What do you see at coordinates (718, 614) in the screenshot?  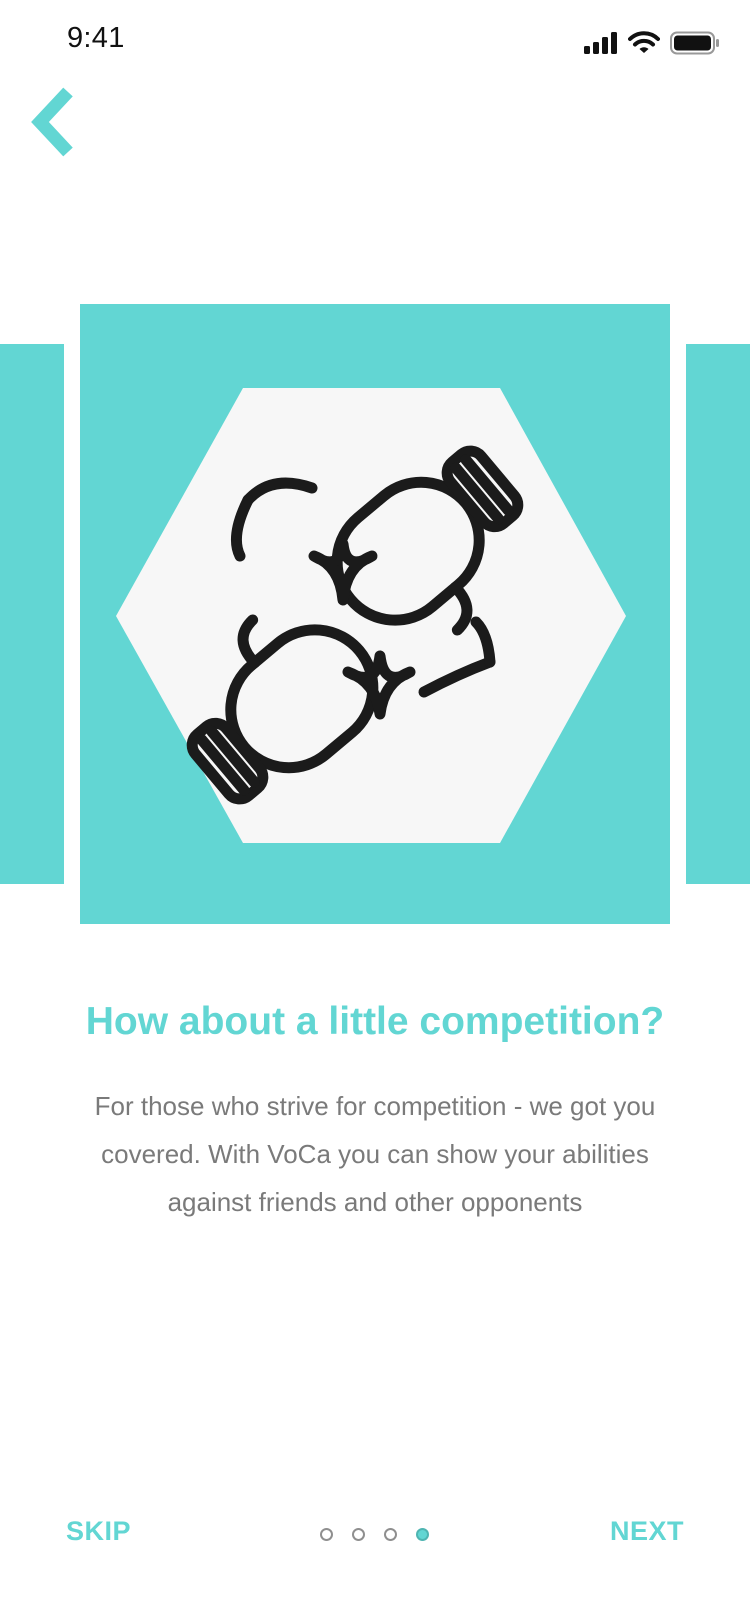 I see `next-card-peek` at bounding box center [718, 614].